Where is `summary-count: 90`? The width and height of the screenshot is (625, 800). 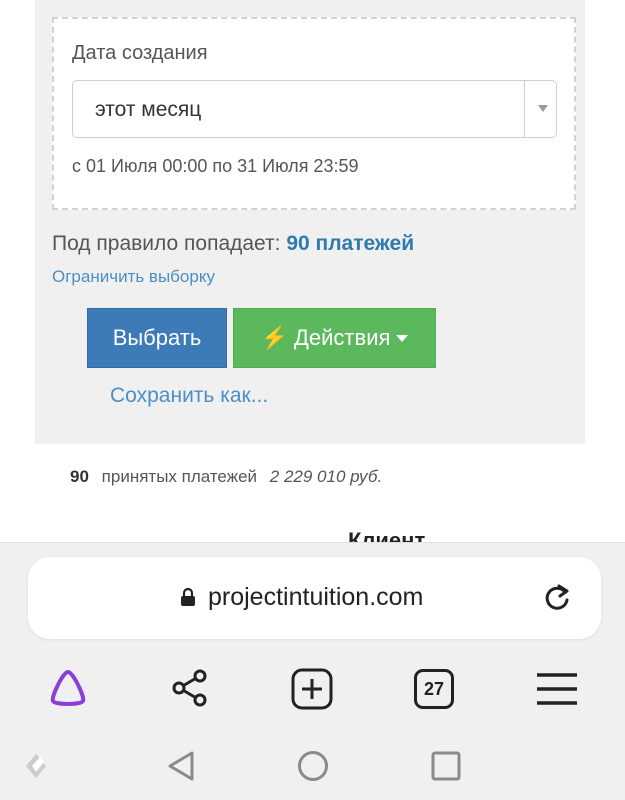
summary-count: 90 is located at coordinates (79, 476).